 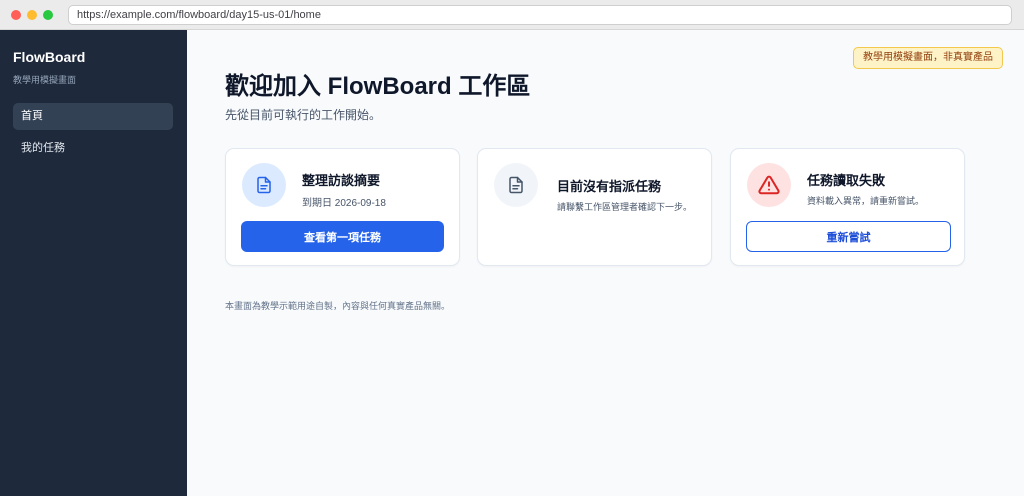 I want to click on task-card: 整理訪談摘要 到期日 2026-09-18 查看第一項任務, so click(x=342, y=207).